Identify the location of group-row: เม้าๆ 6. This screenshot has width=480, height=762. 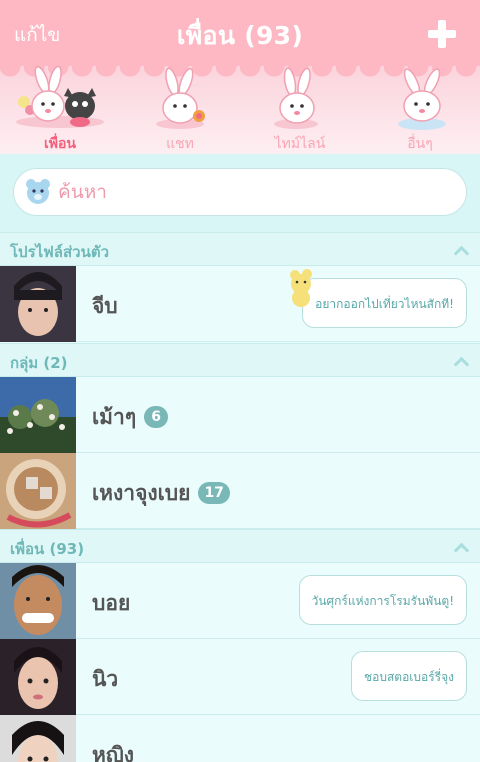
(240, 415).